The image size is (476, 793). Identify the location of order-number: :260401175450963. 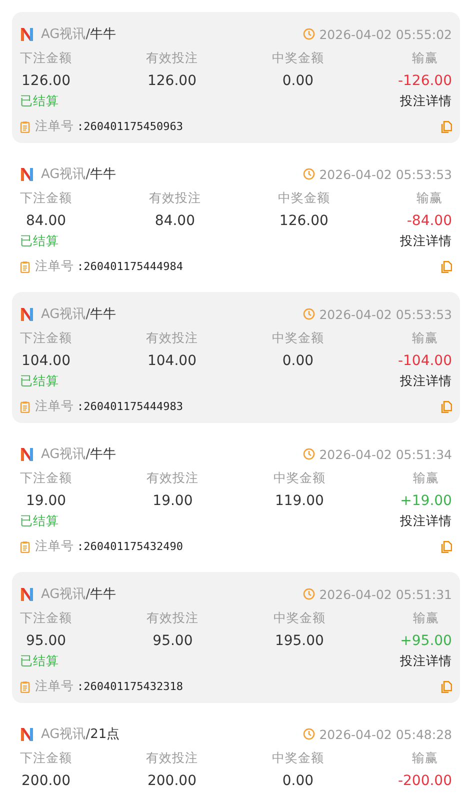
(130, 126).